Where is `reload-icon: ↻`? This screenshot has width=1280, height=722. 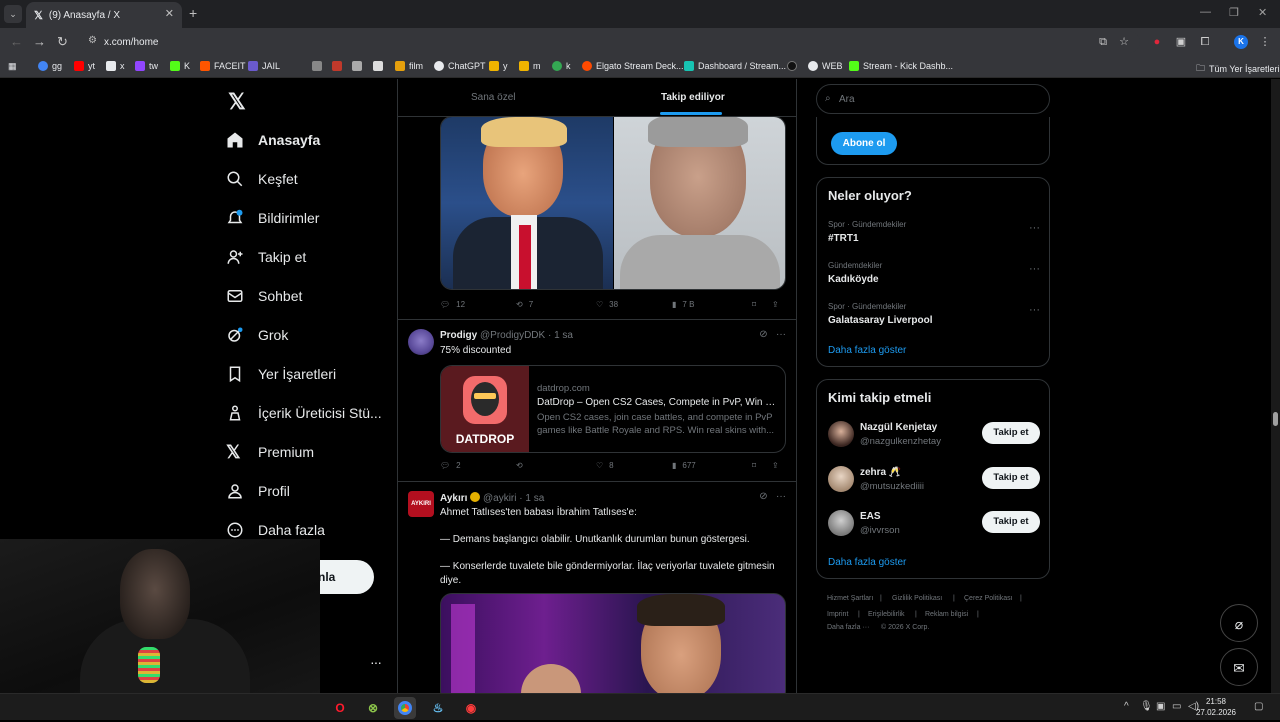 reload-icon: ↻ is located at coordinates (62, 42).